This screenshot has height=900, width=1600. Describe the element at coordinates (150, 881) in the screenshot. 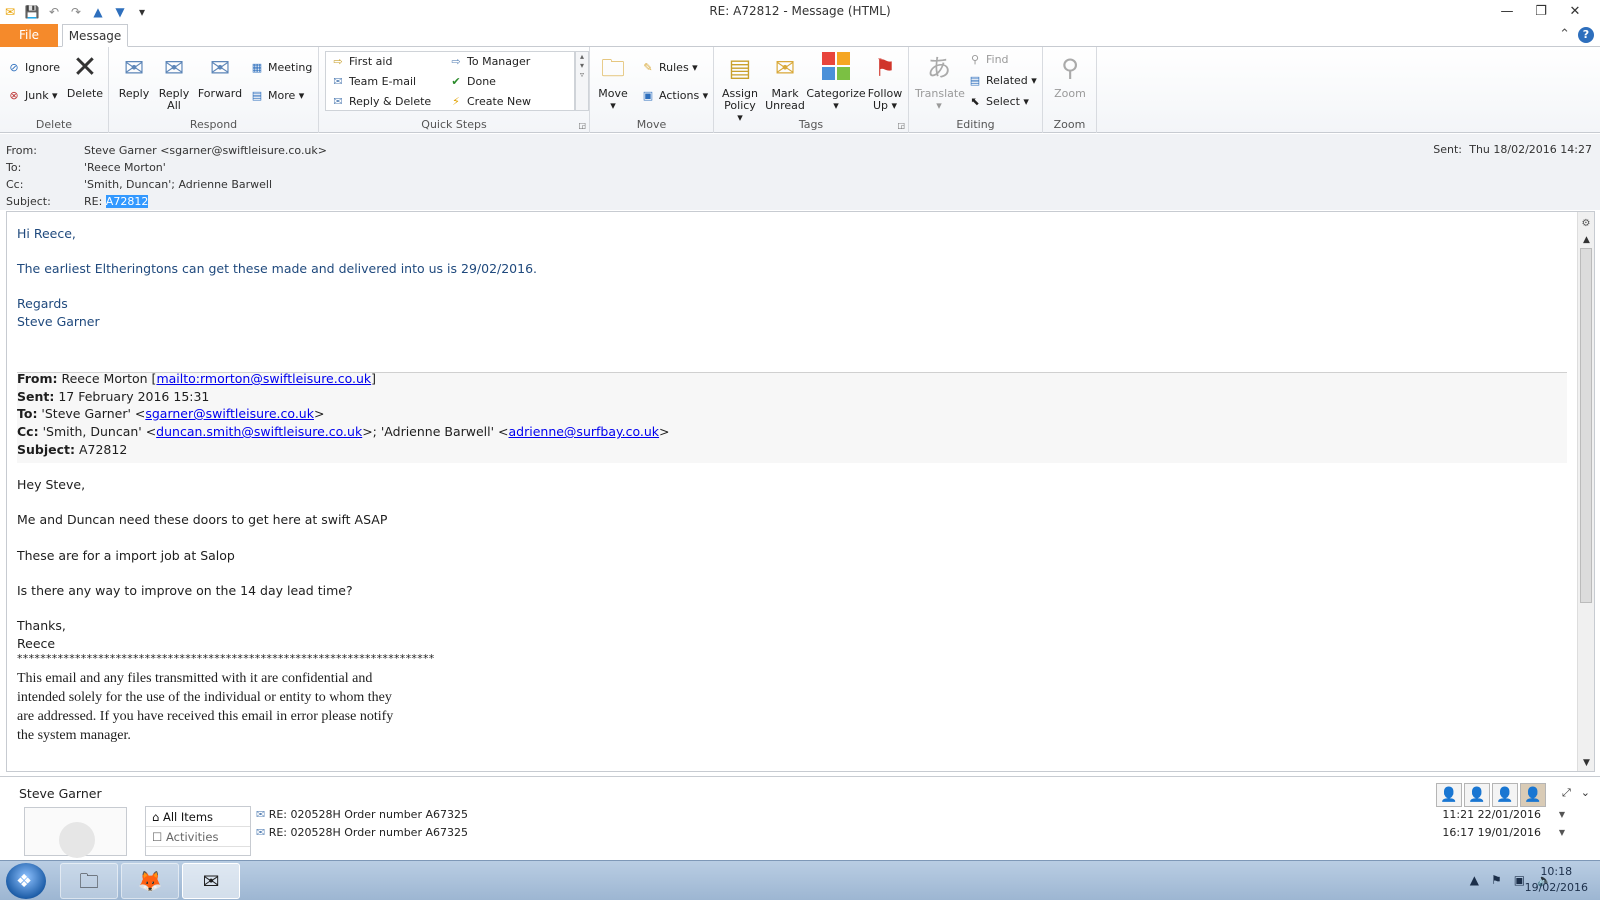

I see `firefox-taskbar-icon: 🦊` at that location.